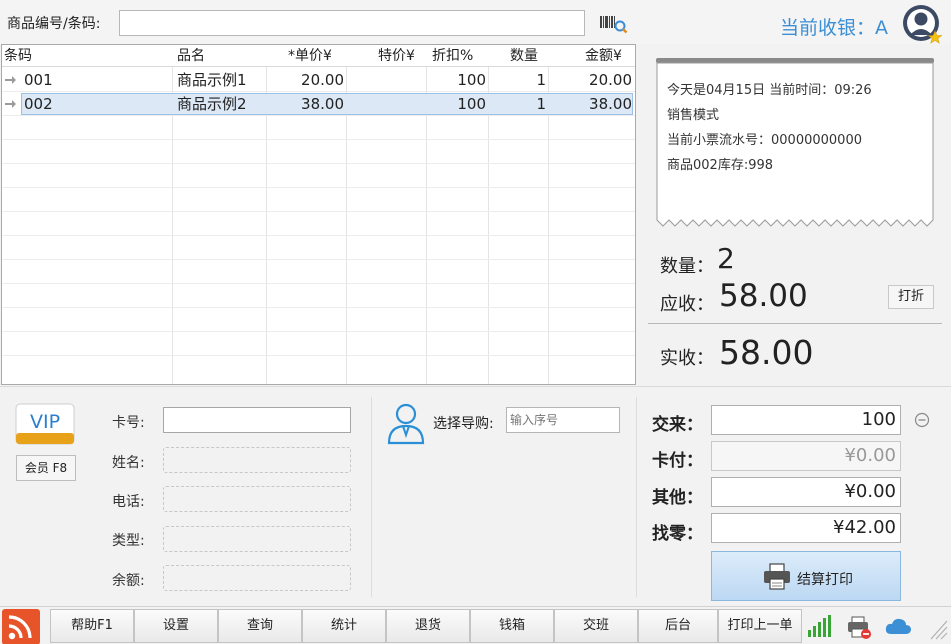  What do you see at coordinates (38, 80) in the screenshot?
I see `cell-code: 001` at bounding box center [38, 80].